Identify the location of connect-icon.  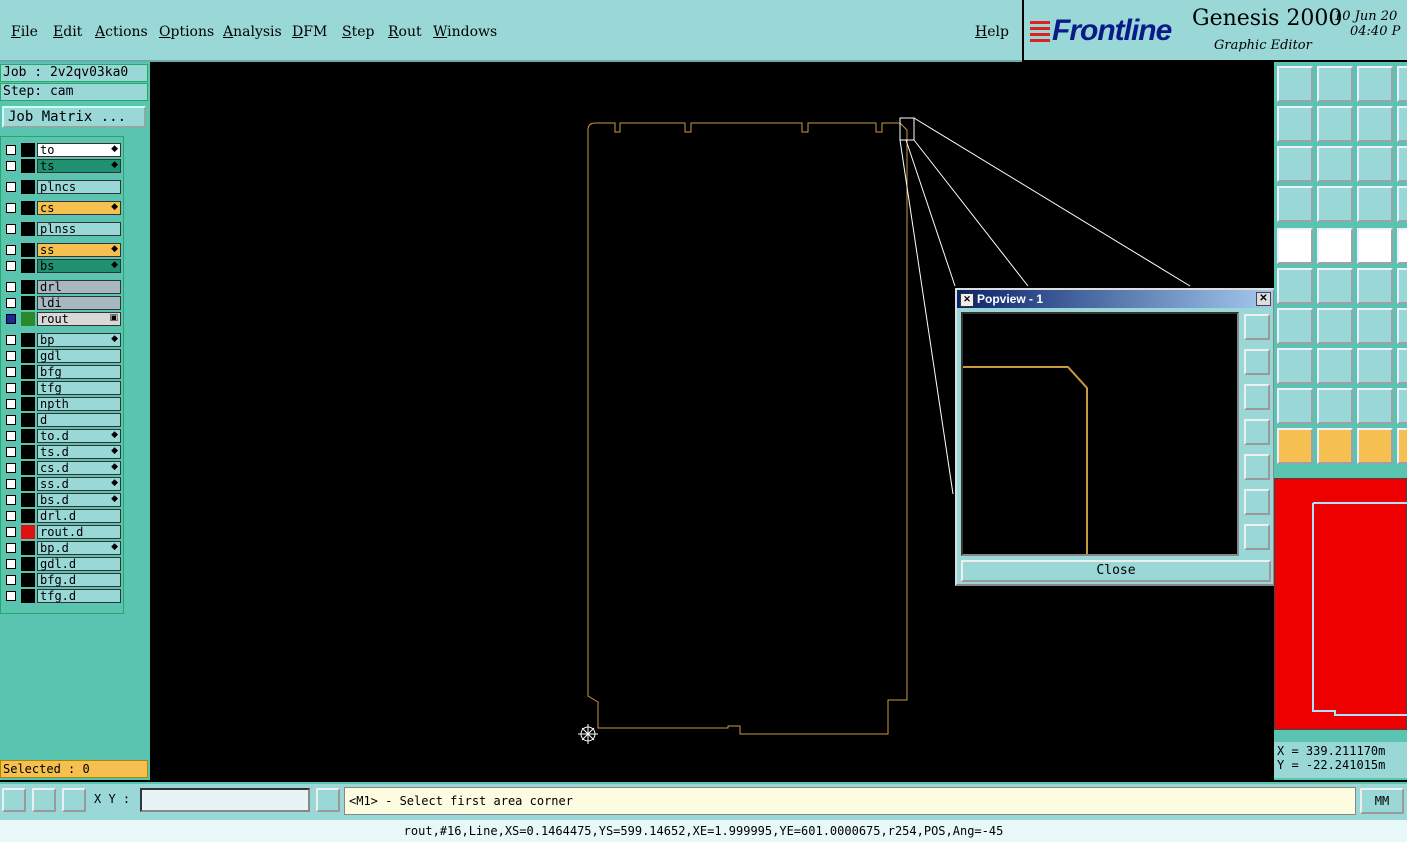
(1295, 286).